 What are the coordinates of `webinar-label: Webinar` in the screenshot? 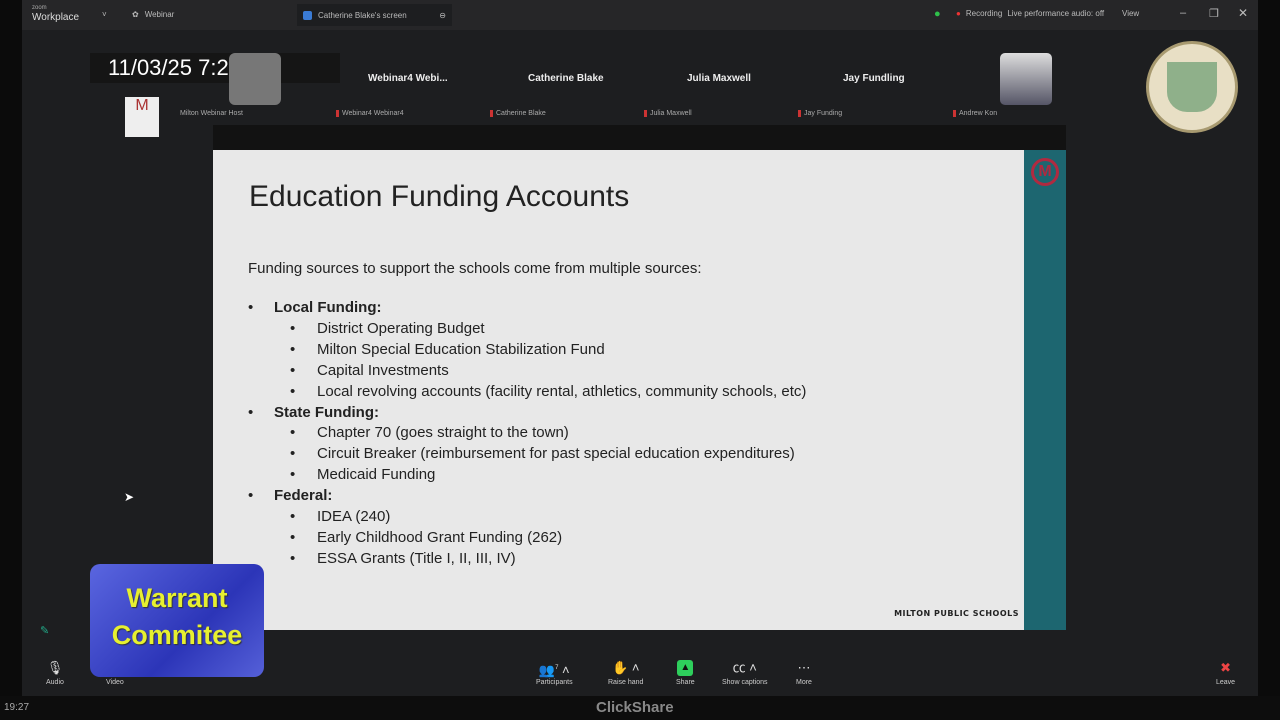 It's located at (159, 14).